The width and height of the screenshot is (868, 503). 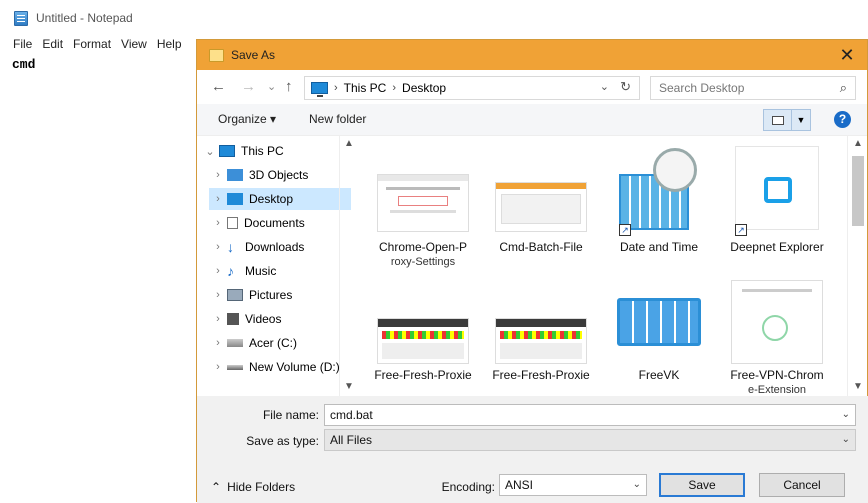 I want to click on encoding-value: ANSI, so click(x=519, y=485).